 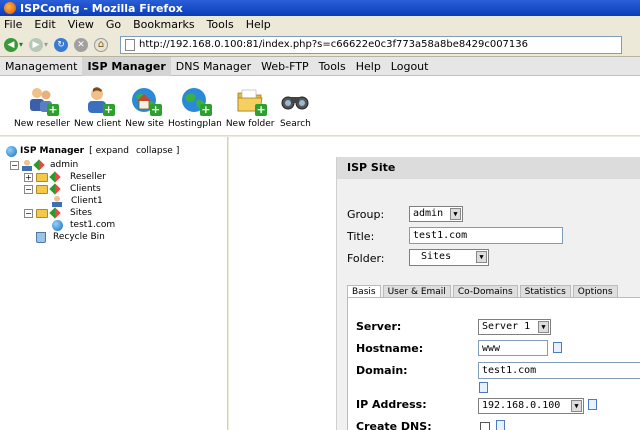 I want to click on server-select: Server 1 ▼, so click(x=514, y=327).